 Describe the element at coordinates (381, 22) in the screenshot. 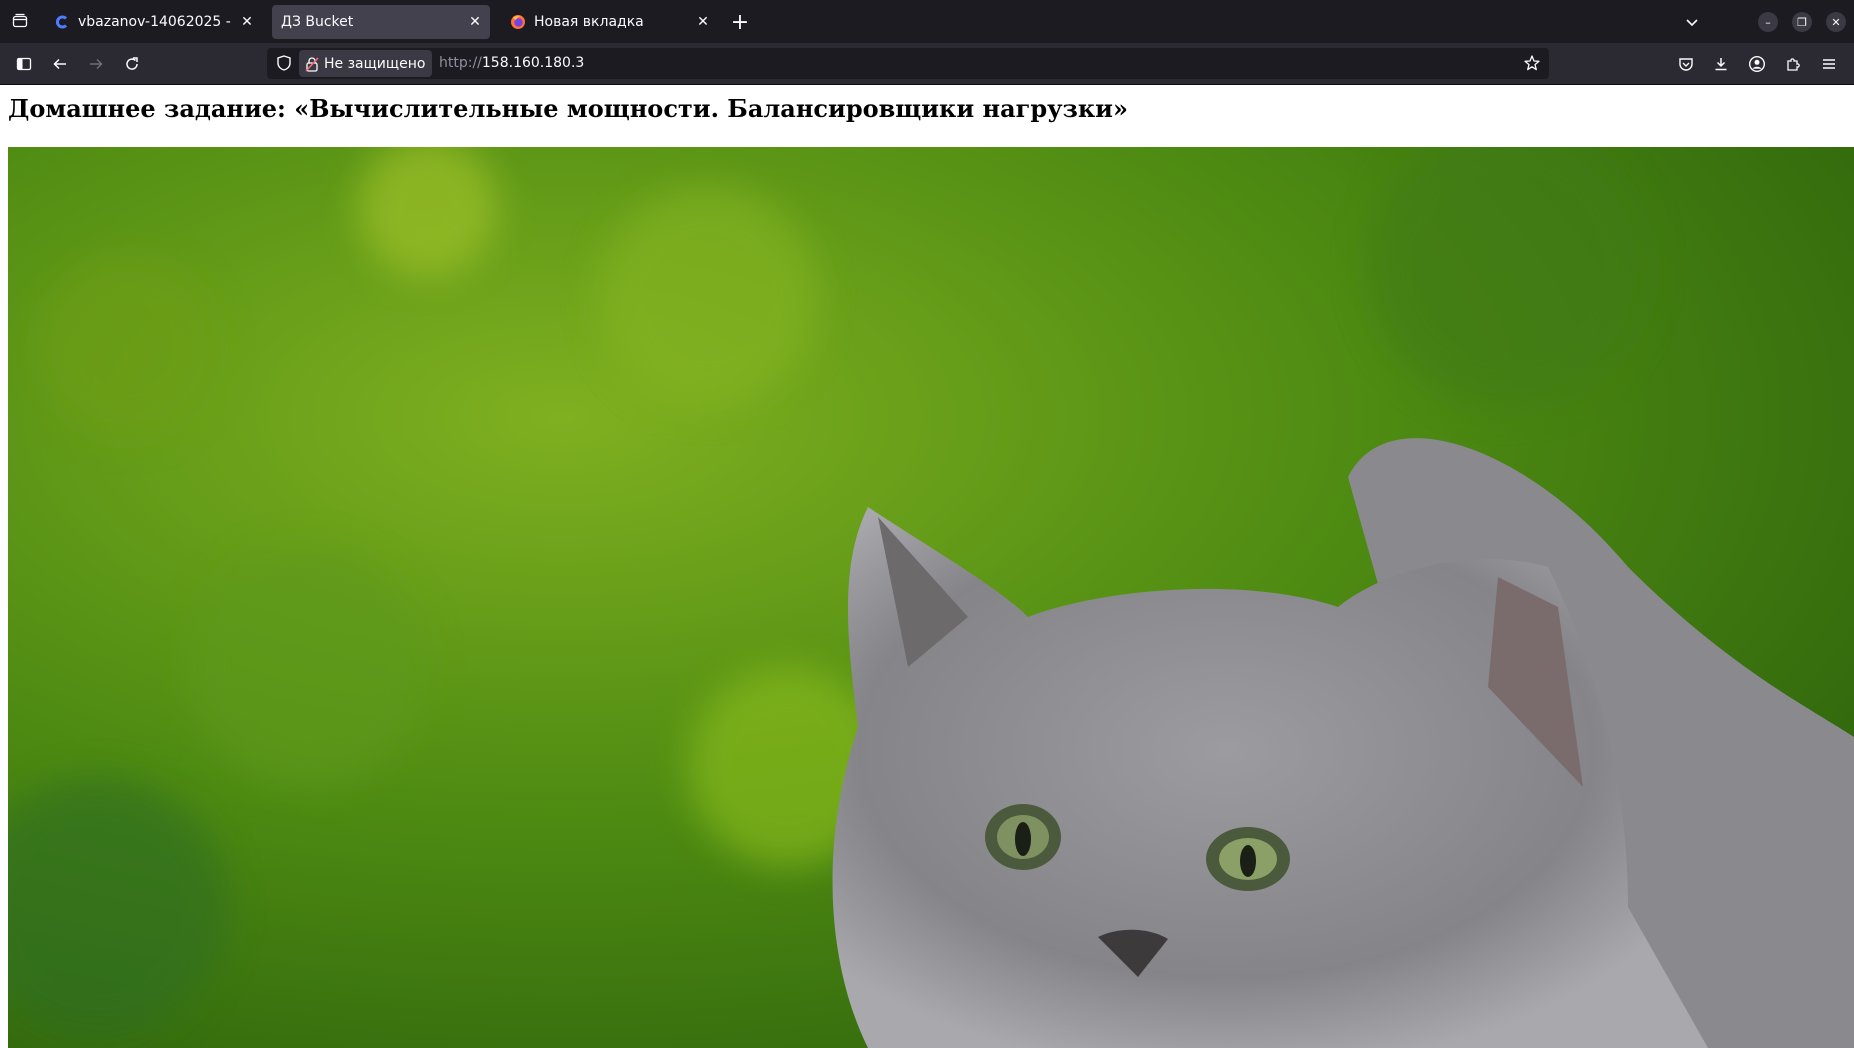

I see `tab-dz-bucket: ДЗ Bucket ✕` at that location.